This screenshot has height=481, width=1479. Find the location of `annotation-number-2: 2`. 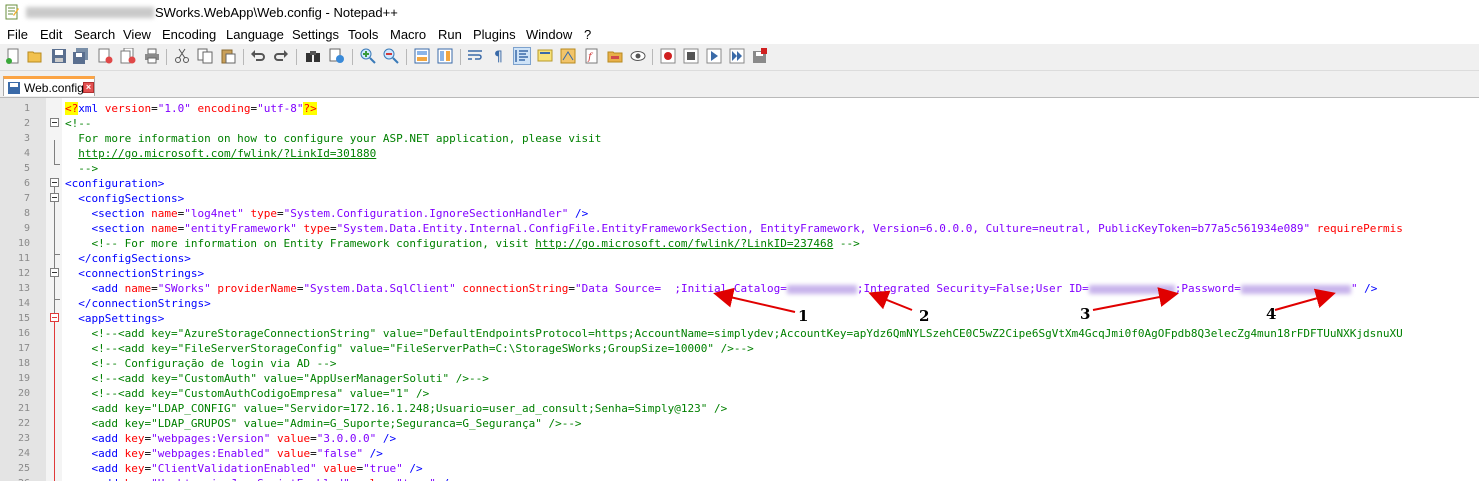

annotation-number-2: 2 is located at coordinates (924, 316).